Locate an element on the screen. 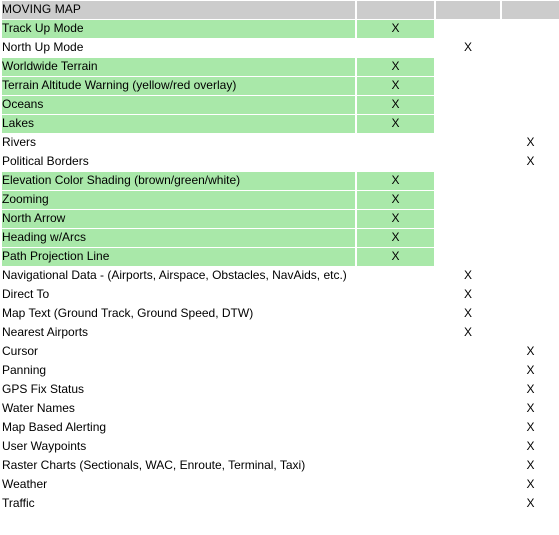 The width and height of the screenshot is (559, 535). table-row: Water Names X is located at coordinates (280, 409).